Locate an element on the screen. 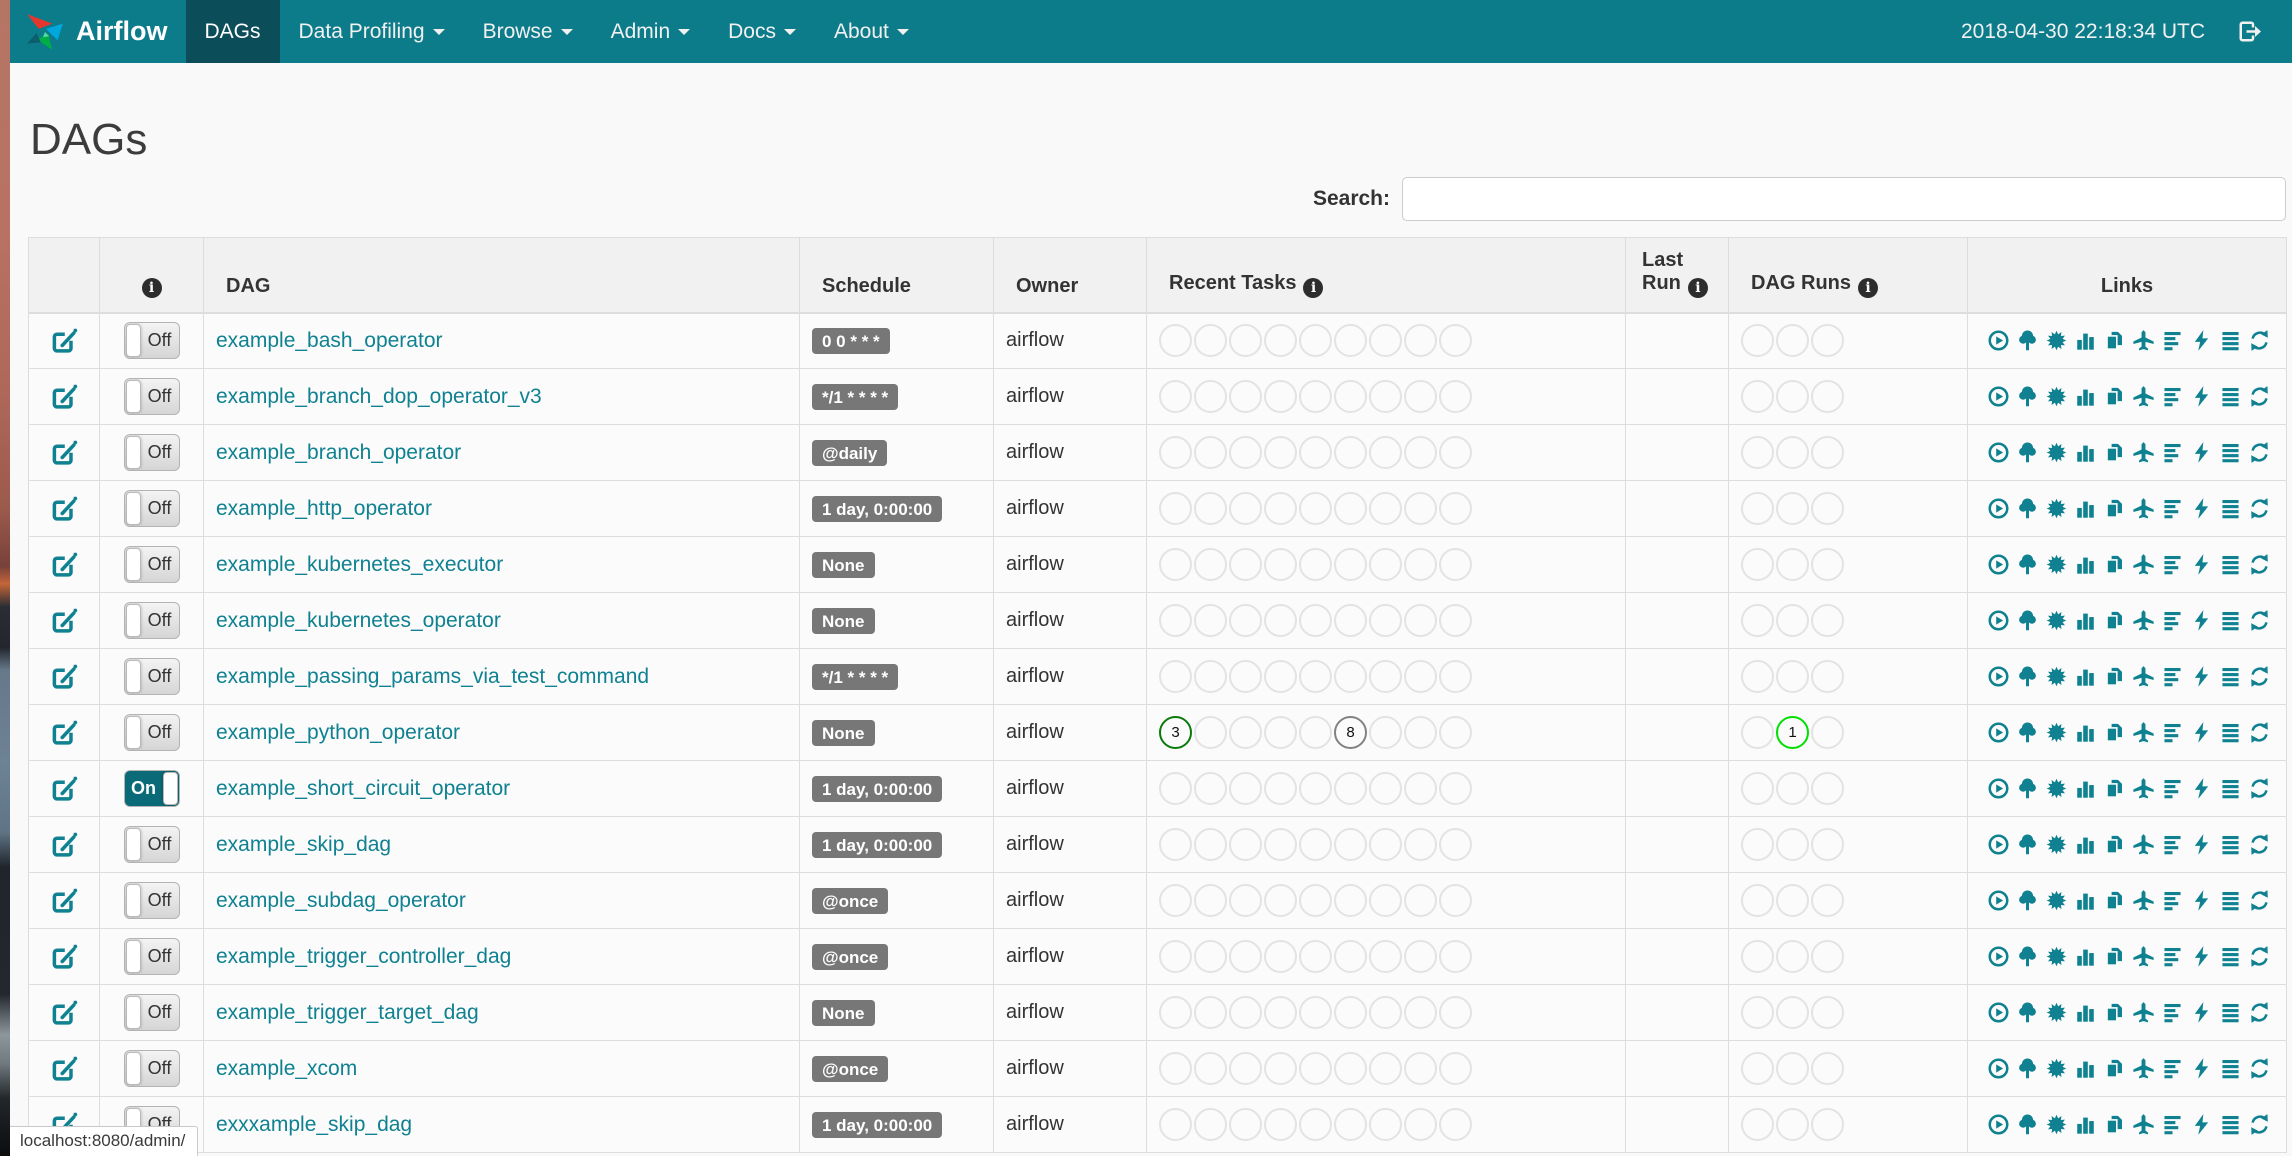  schedule-badge: 0 0 * * * is located at coordinates (851, 340).